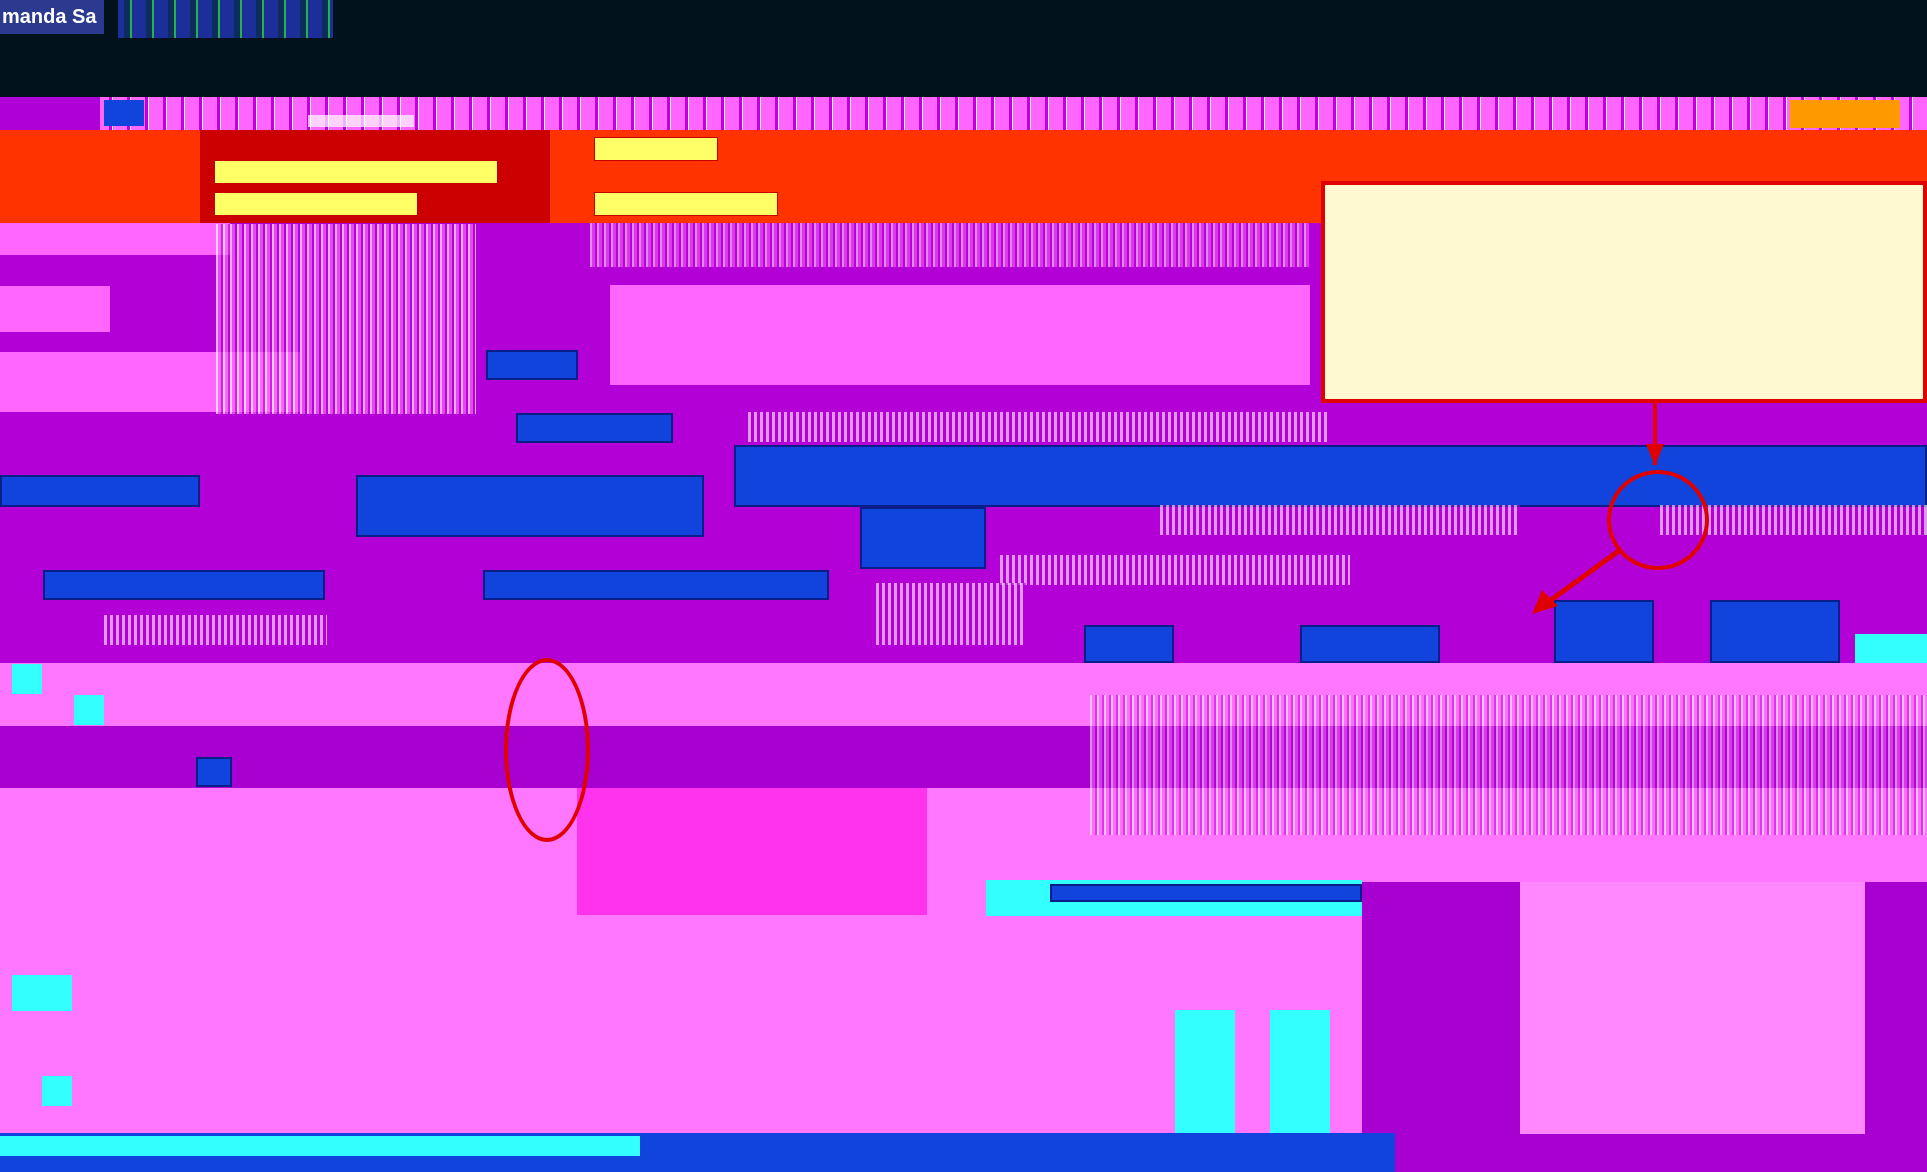 This screenshot has width=1927, height=1172. What do you see at coordinates (1206, 893) in the screenshot?
I see `lower-link-button` at bounding box center [1206, 893].